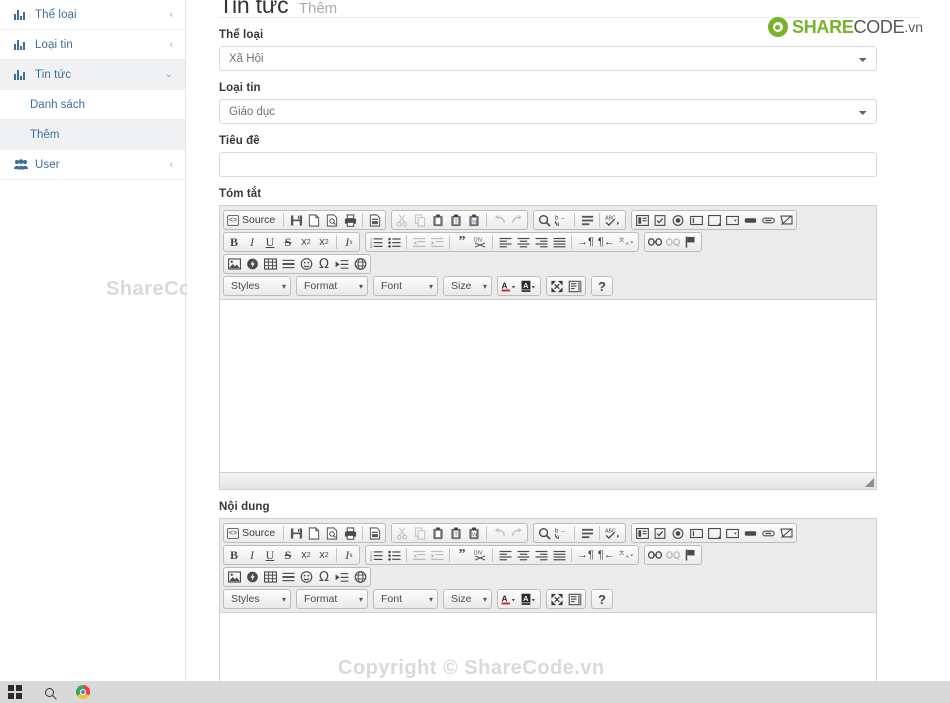 The width and height of the screenshot is (950, 703). Describe the element at coordinates (499, 533) in the screenshot. I see `undo-icon` at that location.